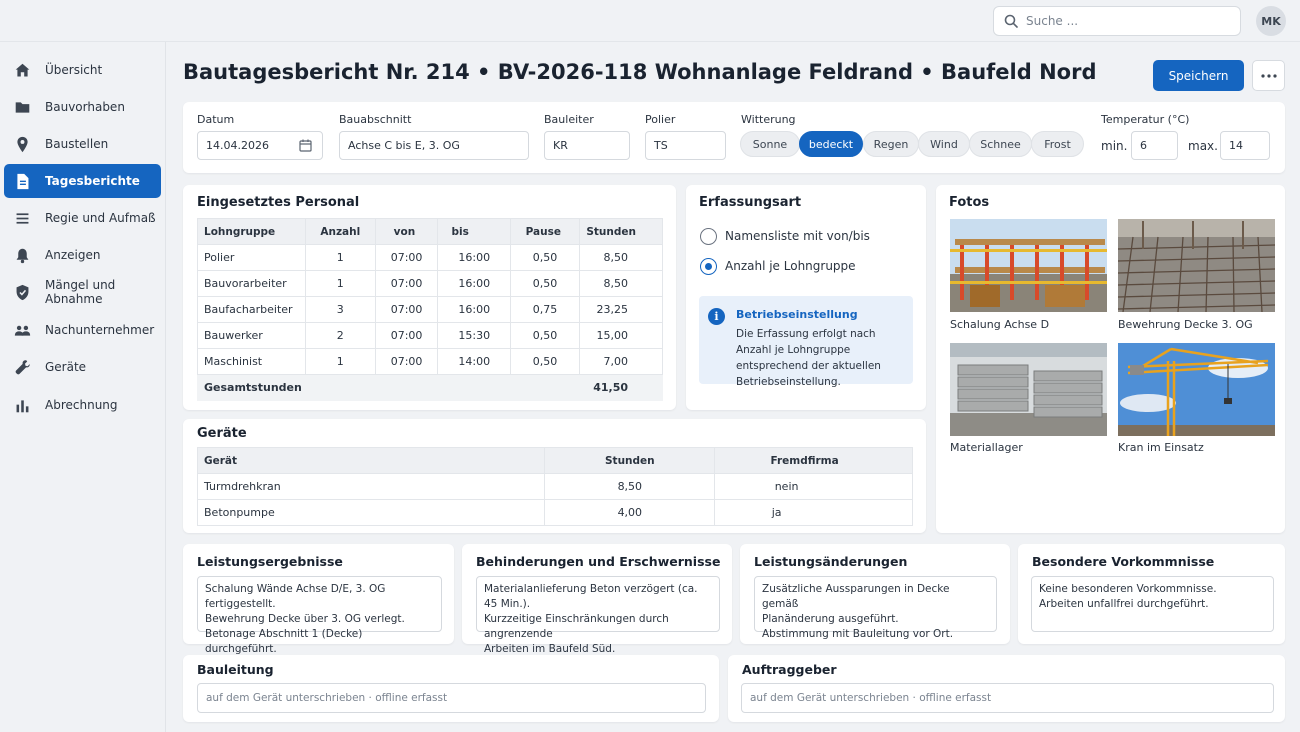  I want to click on table-cell: ja, so click(813, 512).